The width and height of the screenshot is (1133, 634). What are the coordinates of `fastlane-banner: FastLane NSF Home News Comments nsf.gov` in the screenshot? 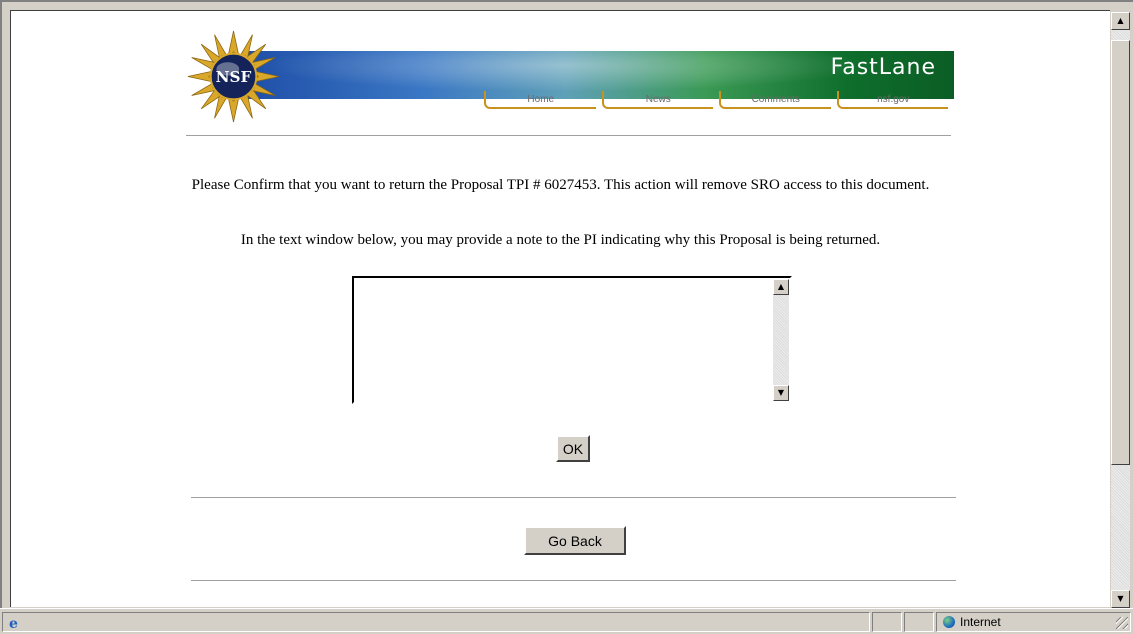 It's located at (571, 76).